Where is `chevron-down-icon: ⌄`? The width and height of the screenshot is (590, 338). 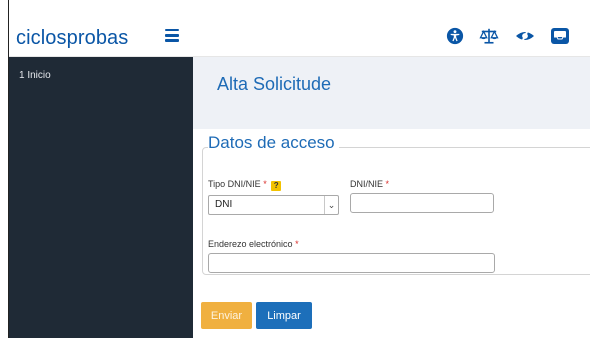
chevron-down-icon: ⌄ is located at coordinates (331, 205).